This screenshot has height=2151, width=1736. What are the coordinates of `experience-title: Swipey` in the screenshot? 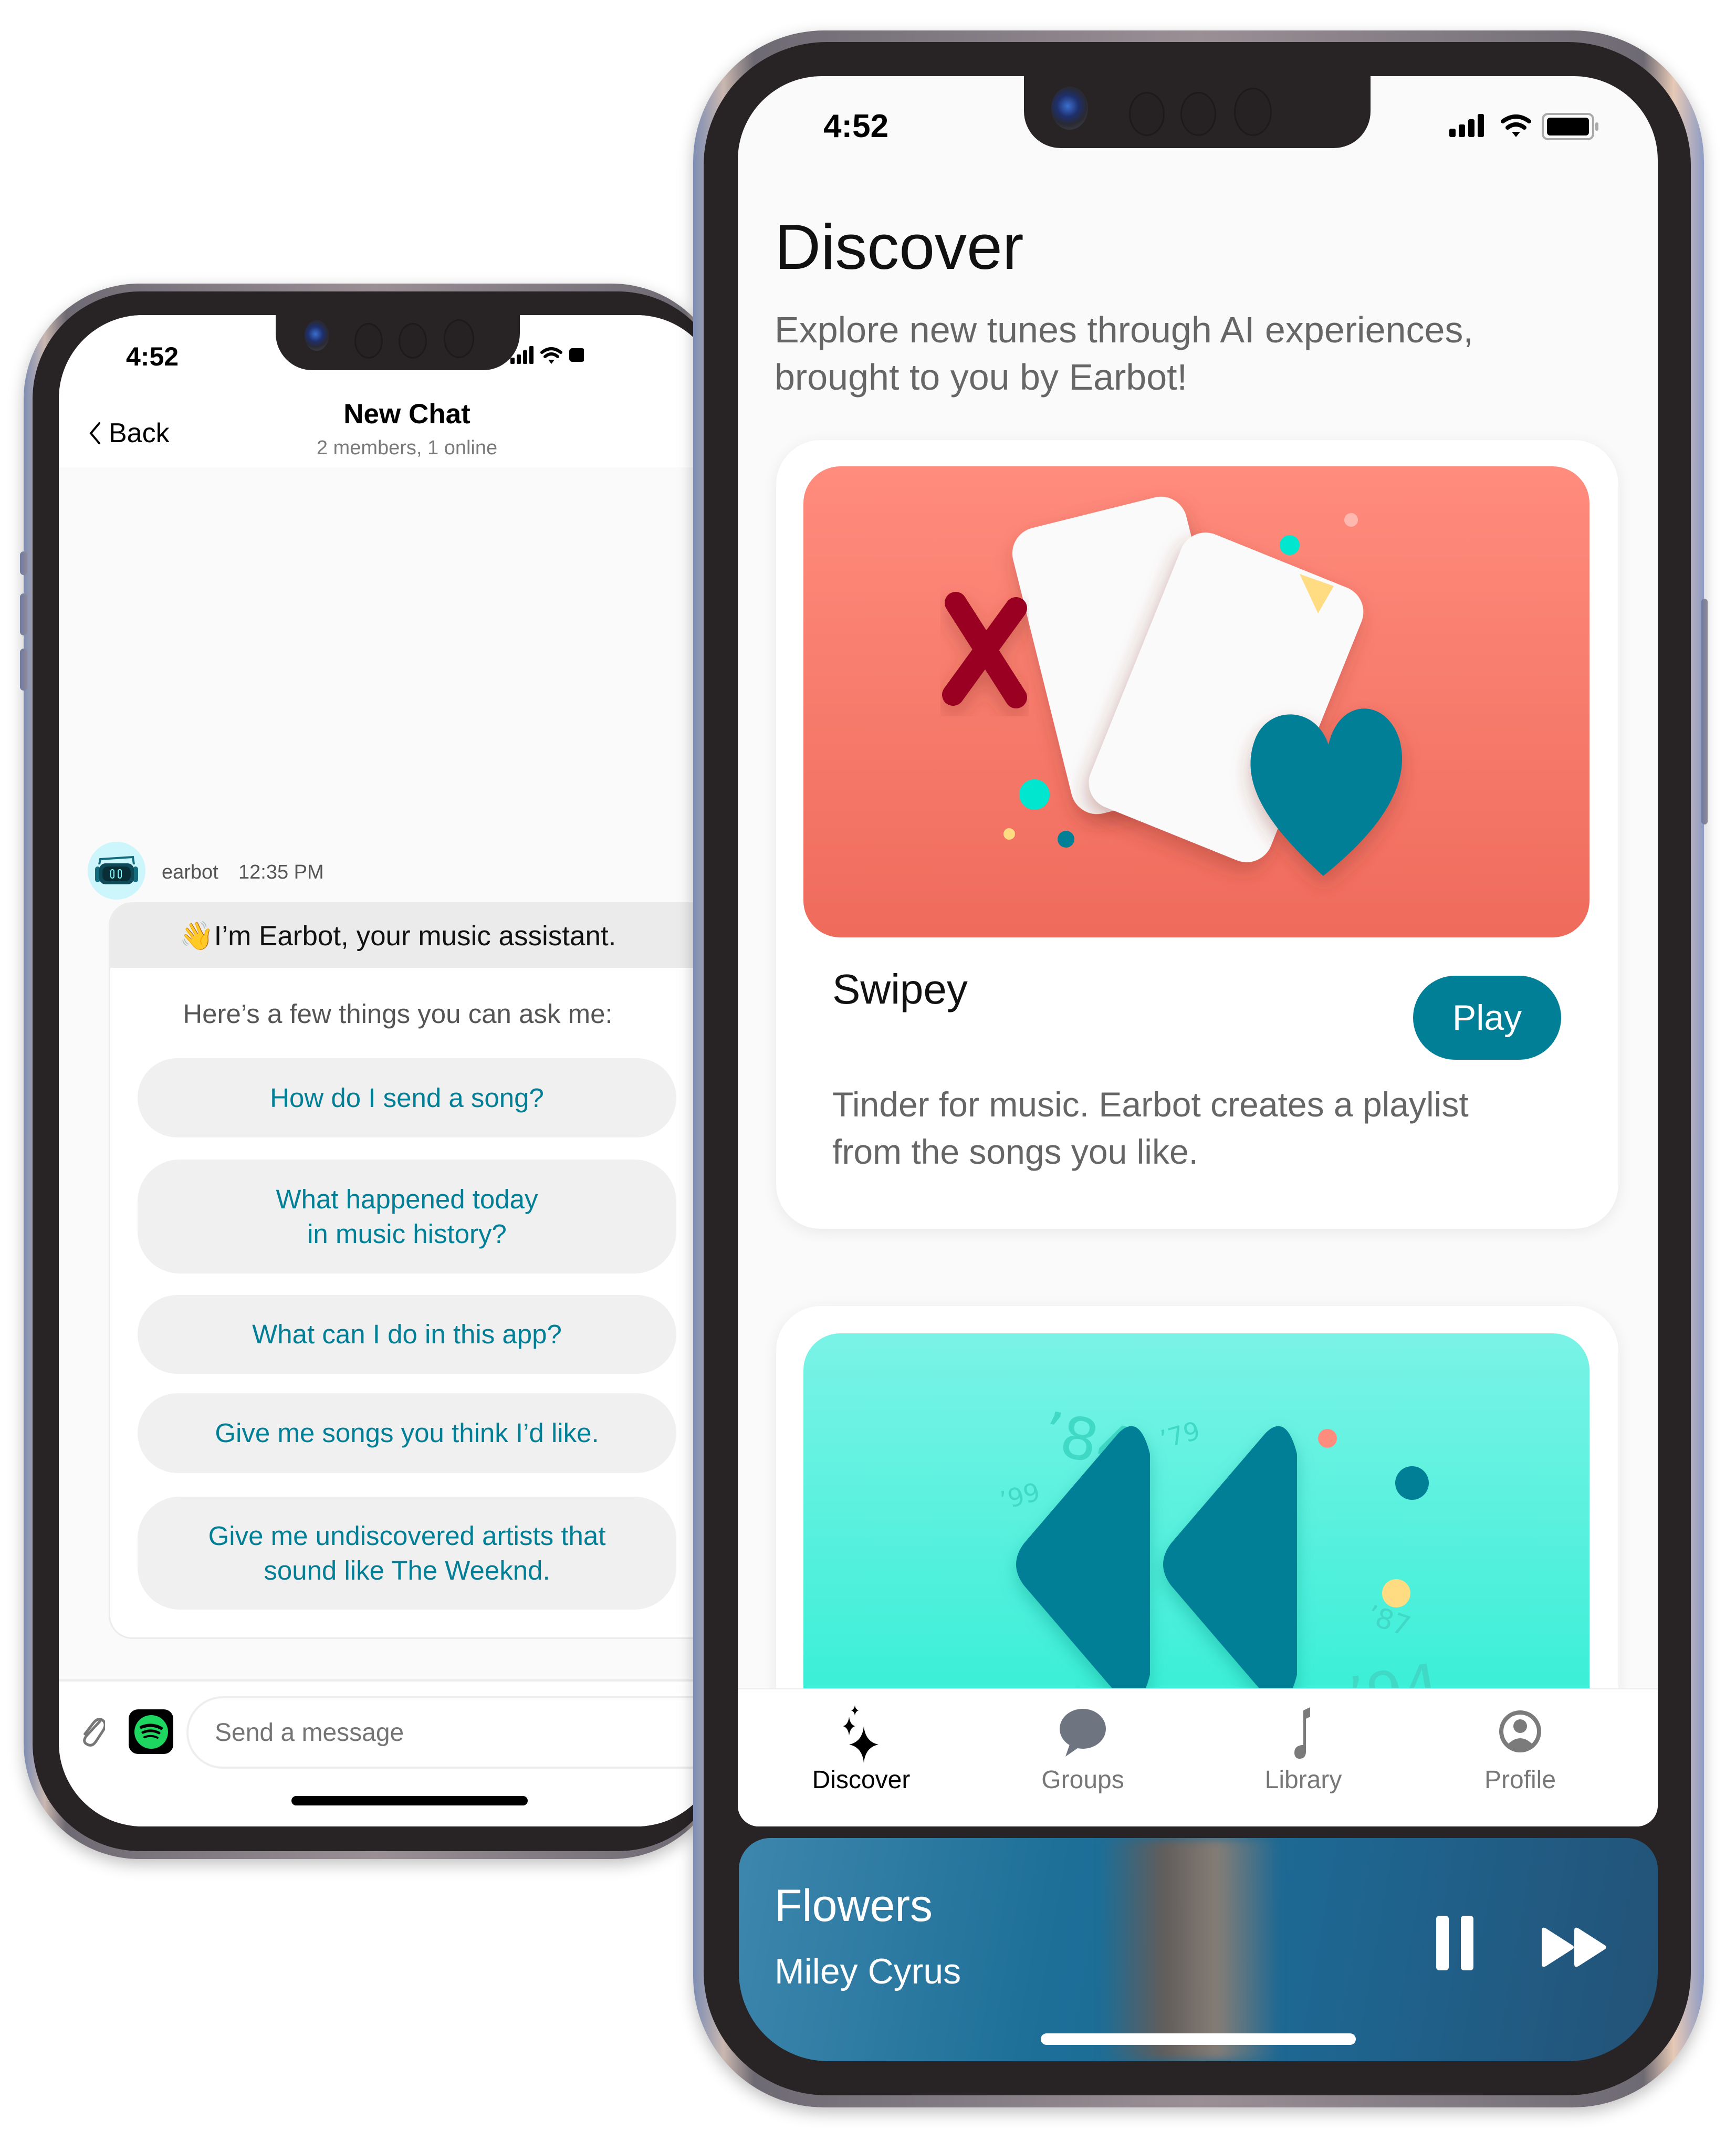 It's located at (900, 989).